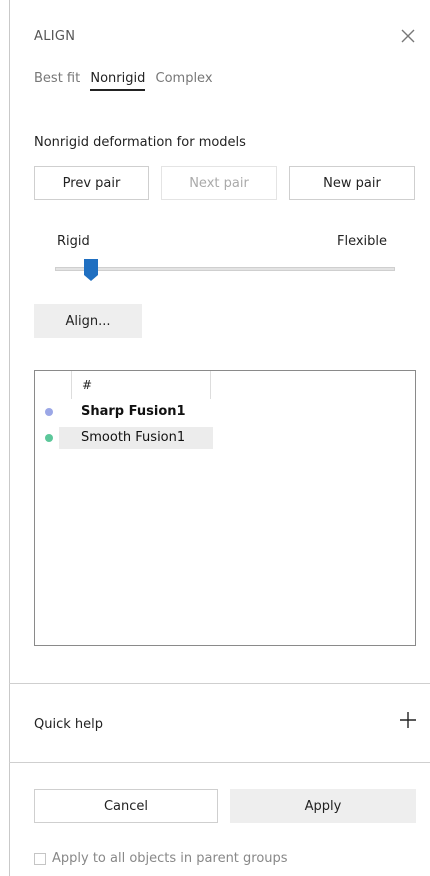 Image resolution: width=430 pixels, height=876 pixels. I want to click on plus-icon, so click(408, 722).